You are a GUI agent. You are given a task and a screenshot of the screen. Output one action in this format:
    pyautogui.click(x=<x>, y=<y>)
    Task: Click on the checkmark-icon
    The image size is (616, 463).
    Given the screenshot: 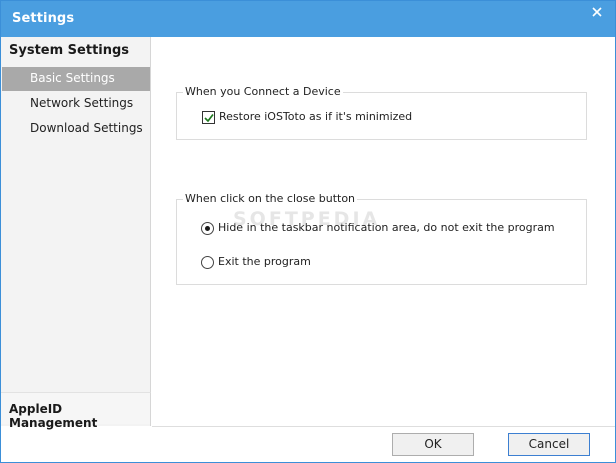 What is the action you would take?
    pyautogui.click(x=209, y=118)
    